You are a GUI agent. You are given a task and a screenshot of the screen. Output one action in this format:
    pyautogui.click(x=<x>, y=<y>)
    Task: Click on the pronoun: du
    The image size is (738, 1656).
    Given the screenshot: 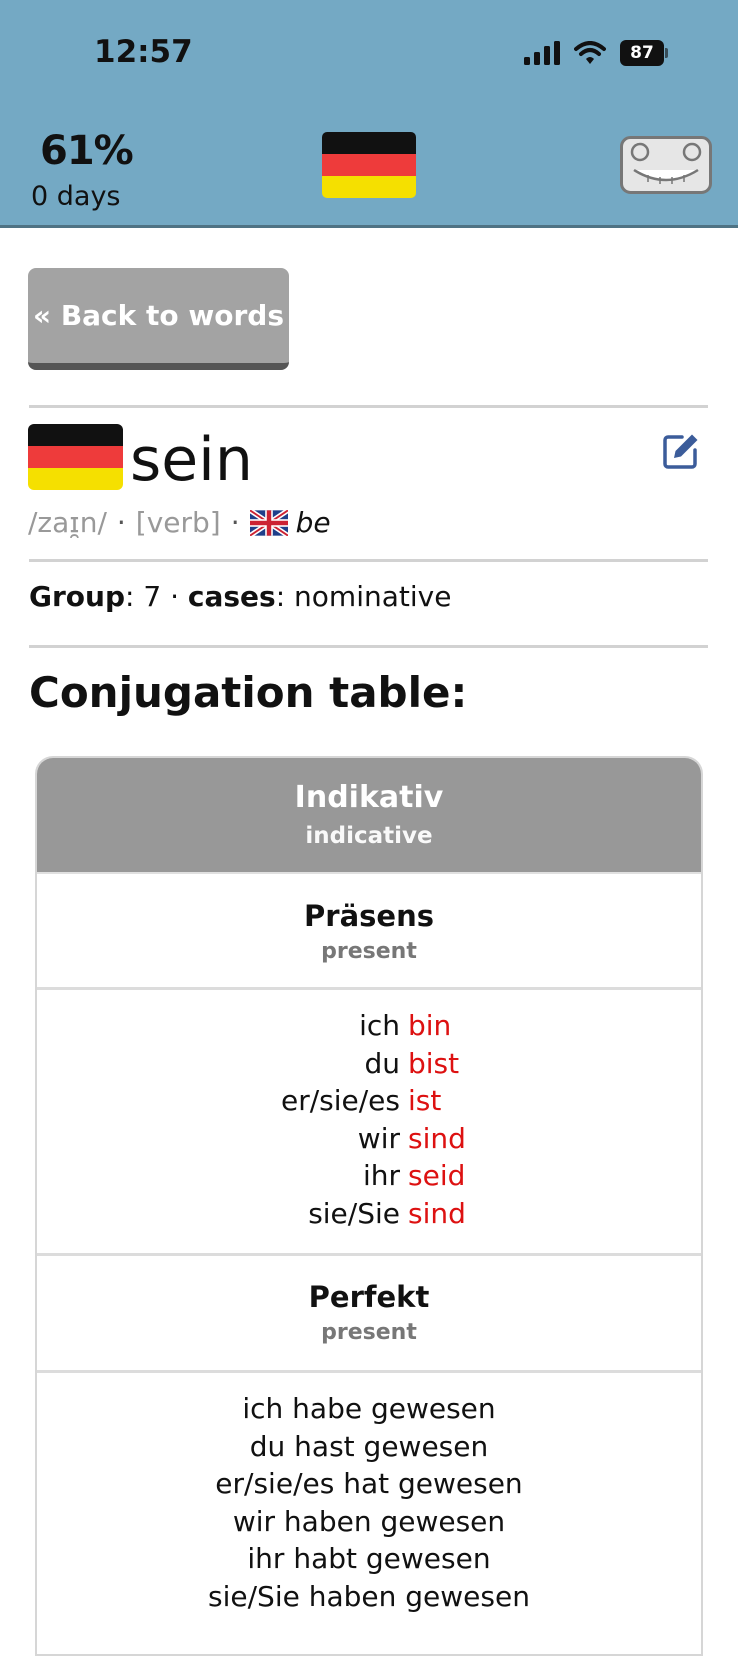 What is the action you would take?
    pyautogui.click(x=382, y=1063)
    